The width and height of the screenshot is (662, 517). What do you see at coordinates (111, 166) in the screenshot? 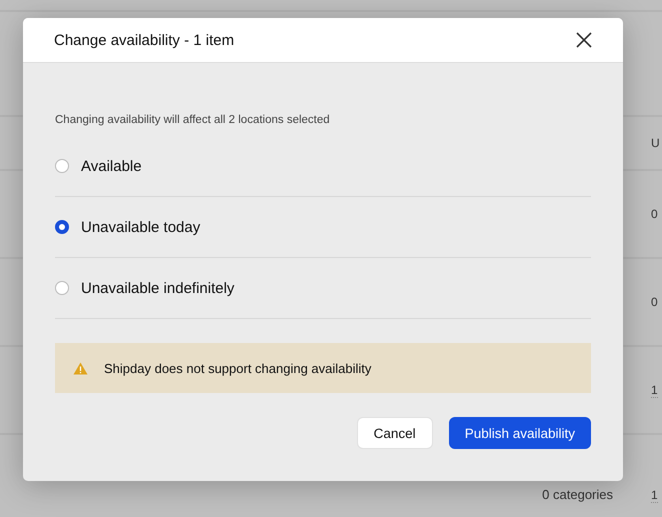
I see `option-label: Available` at bounding box center [111, 166].